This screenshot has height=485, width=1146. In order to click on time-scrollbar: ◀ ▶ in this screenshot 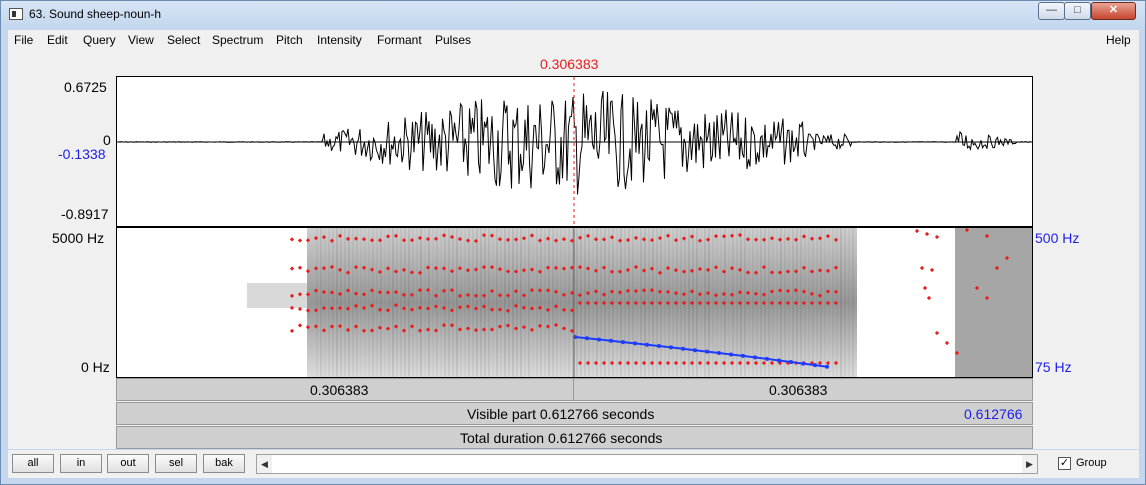, I will do `click(647, 464)`.